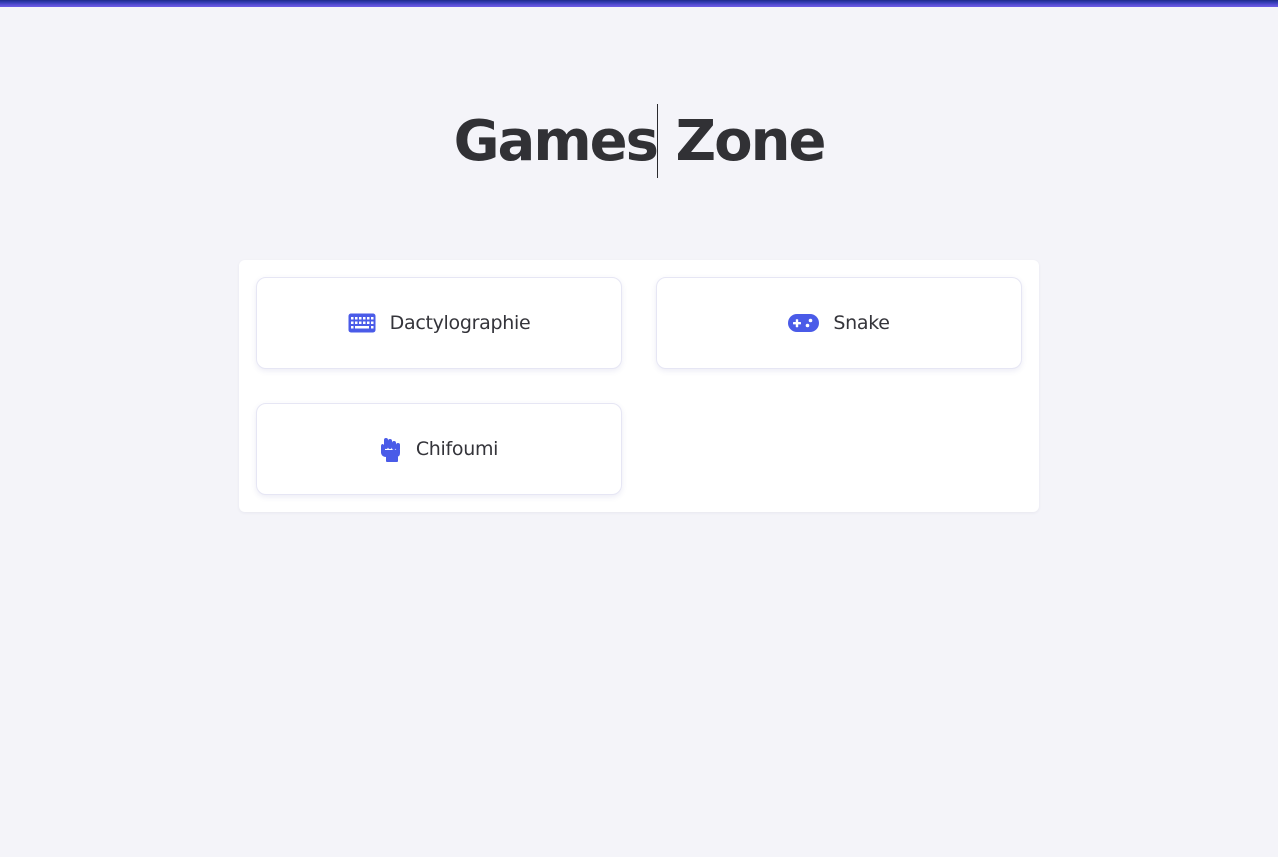 Image resolution: width=1278 pixels, height=857 pixels. Describe the element at coordinates (460, 323) in the screenshot. I see `game-card-label: Dactylographie` at that location.